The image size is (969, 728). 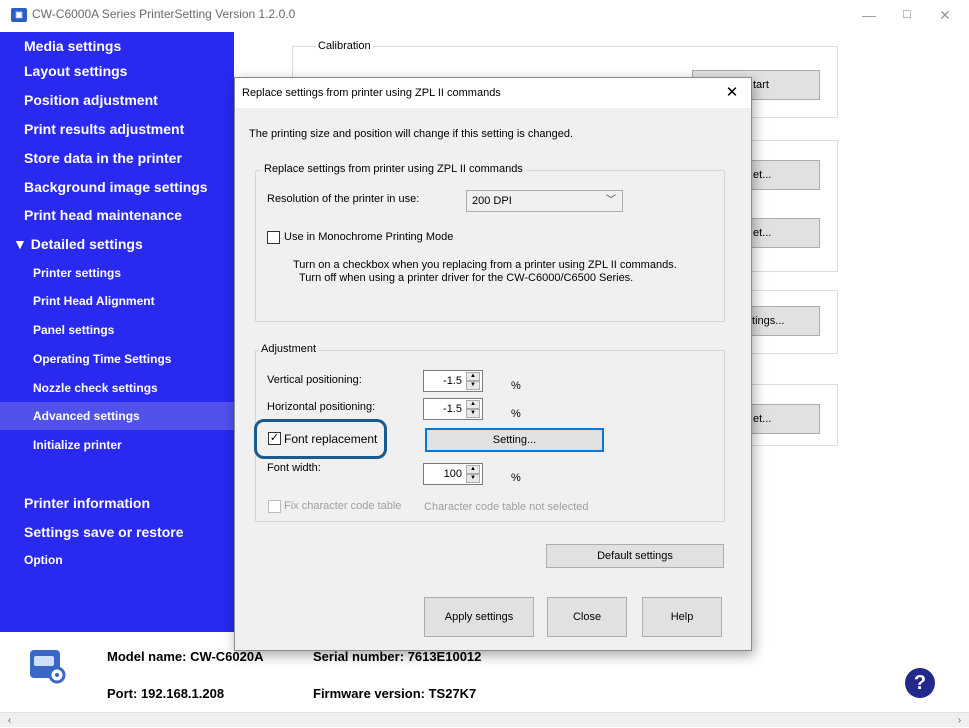 I want to click on model-name: Model name: CW-C6020A, so click(x=185, y=656).